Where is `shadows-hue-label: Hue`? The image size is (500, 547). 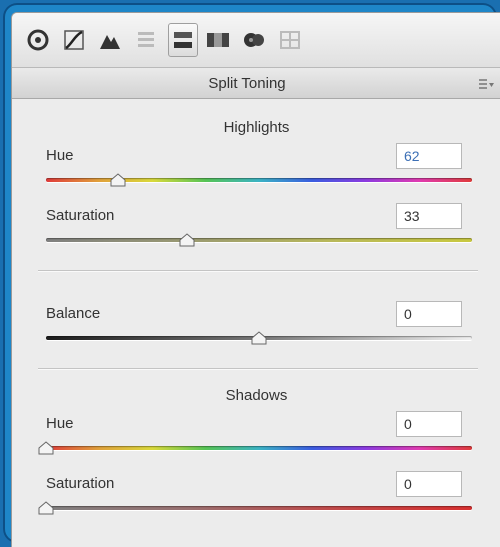 shadows-hue-label: Hue is located at coordinates (60, 423).